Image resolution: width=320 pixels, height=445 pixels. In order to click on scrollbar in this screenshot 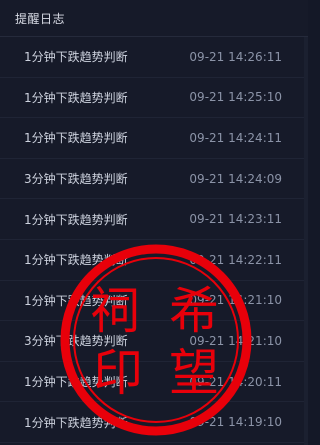, I will do `click(306, 241)`.